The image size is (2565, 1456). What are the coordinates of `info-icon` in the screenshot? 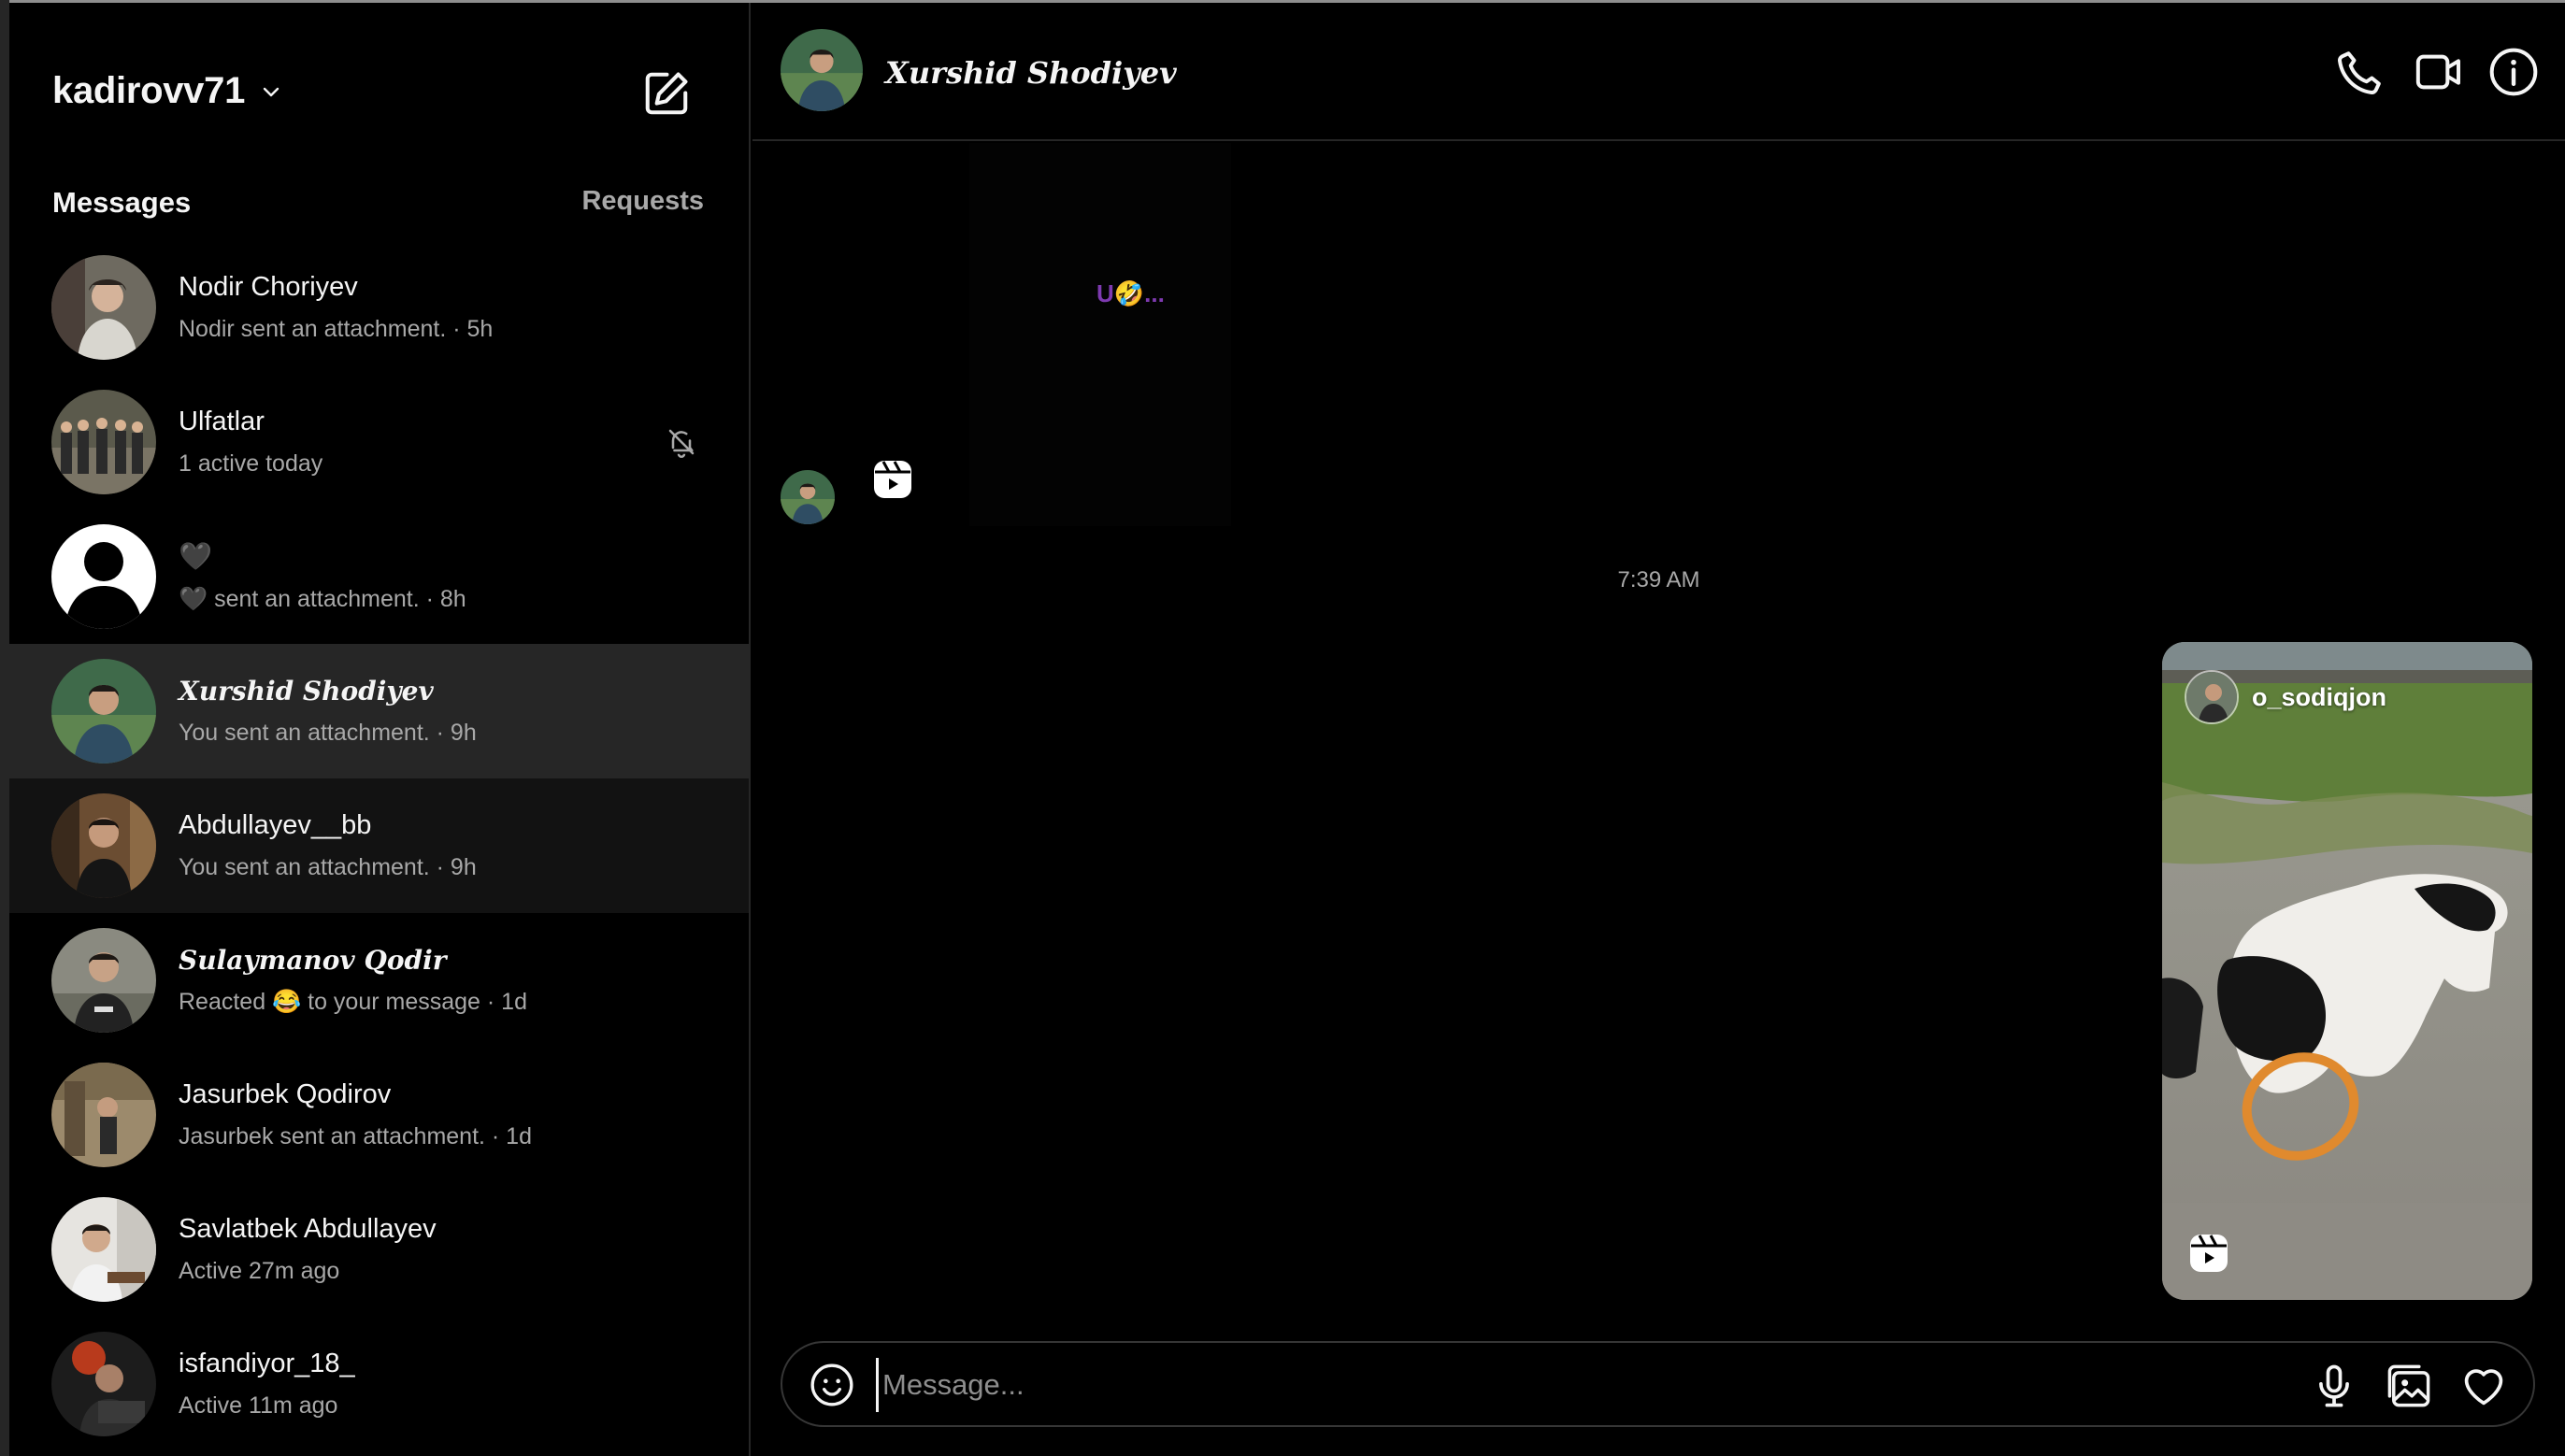 It's located at (2513, 72).